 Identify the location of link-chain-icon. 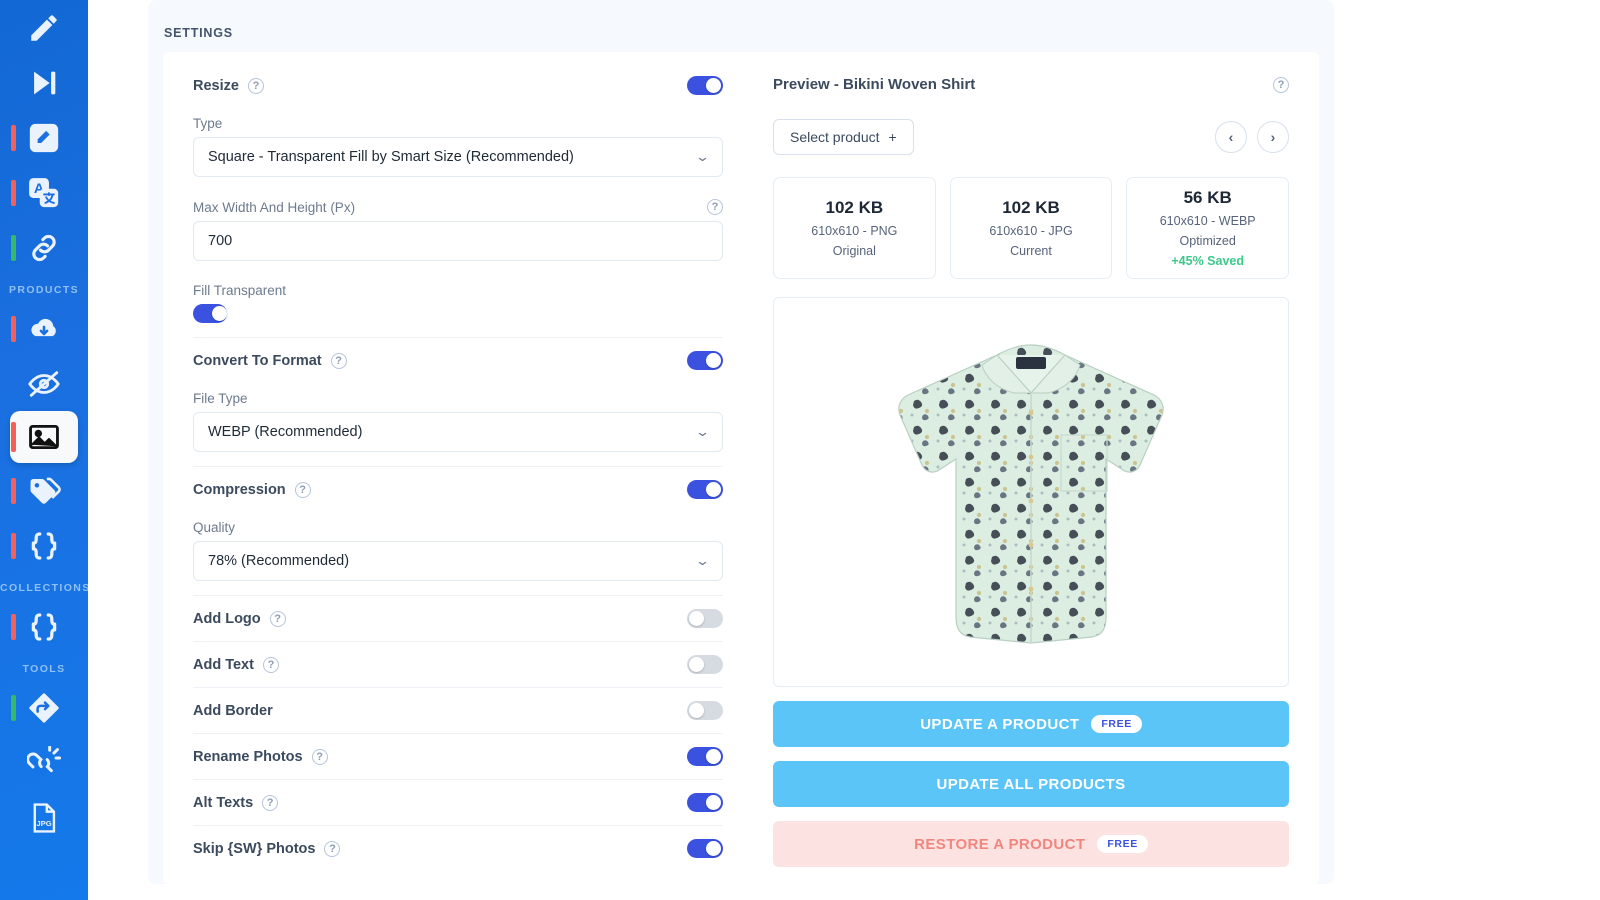
(44, 248).